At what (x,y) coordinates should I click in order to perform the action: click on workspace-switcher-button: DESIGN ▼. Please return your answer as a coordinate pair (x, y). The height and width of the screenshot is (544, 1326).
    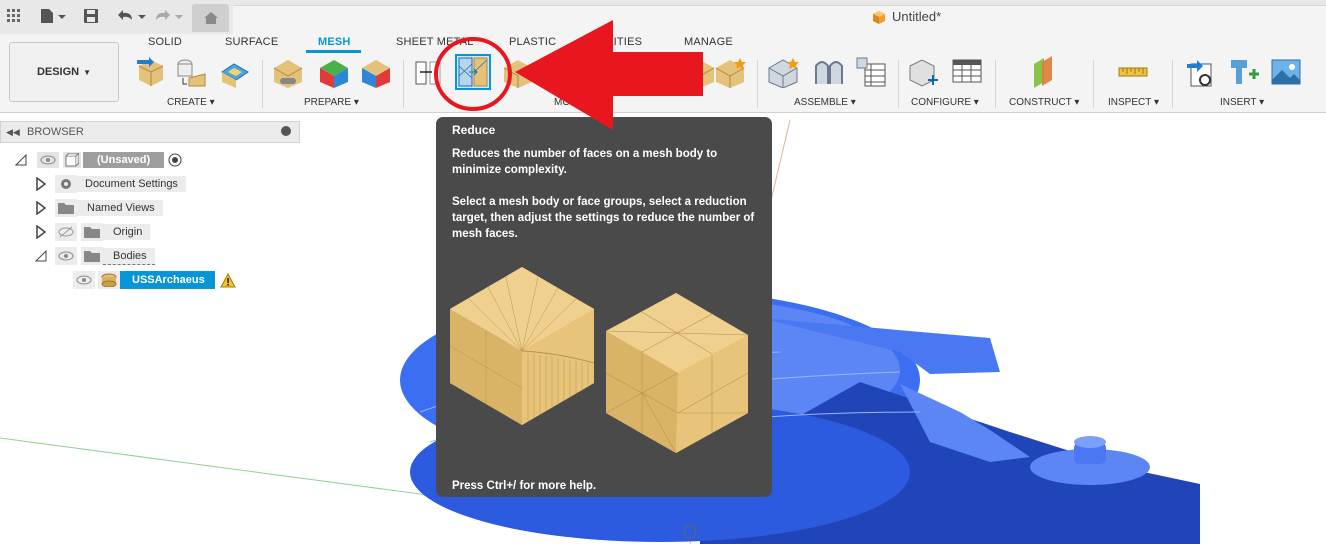
    Looking at the image, I should click on (64, 72).